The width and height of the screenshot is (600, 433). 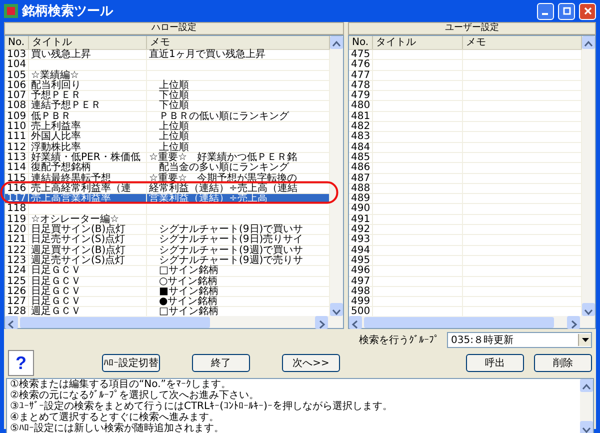 What do you see at coordinates (167, 240) in the screenshot?
I see `list-row: 121 日足売サイン(S)点灯 シグナルチャート(9日)売りサイ` at bounding box center [167, 240].